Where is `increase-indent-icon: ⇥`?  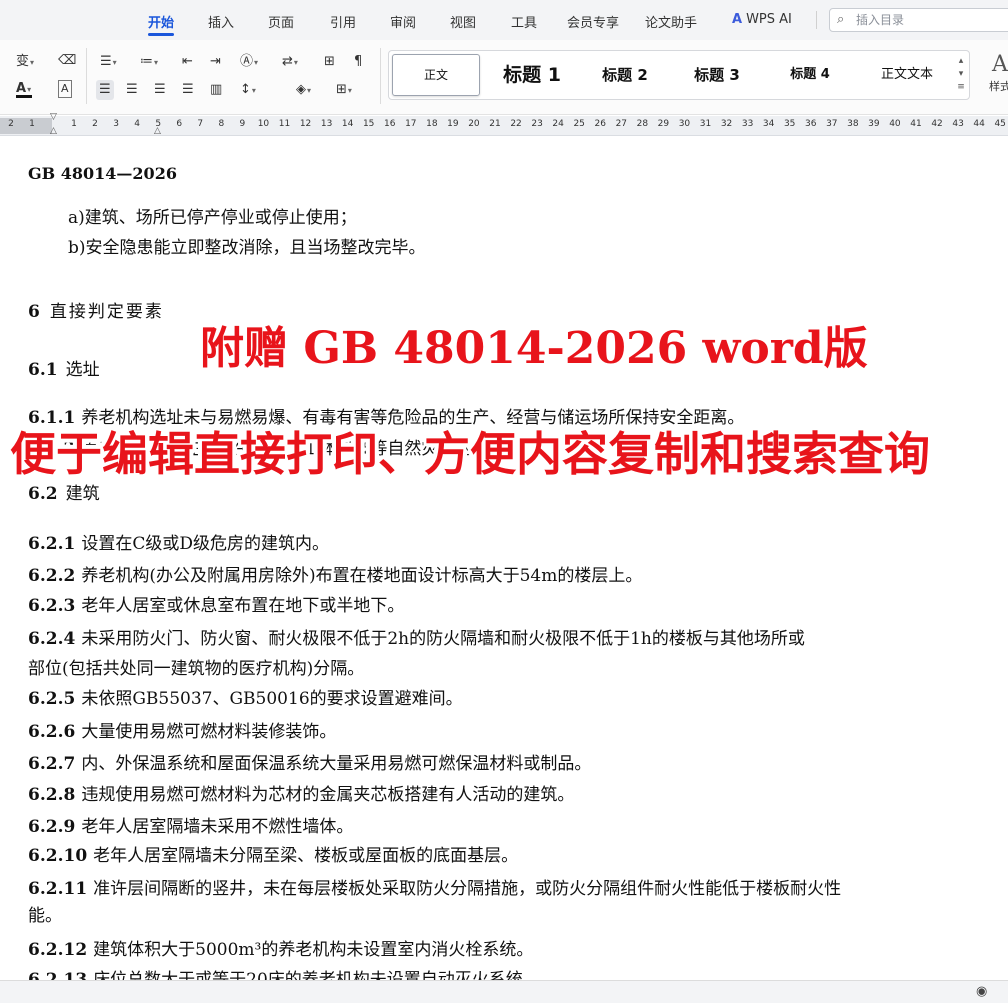 increase-indent-icon: ⇥ is located at coordinates (215, 61).